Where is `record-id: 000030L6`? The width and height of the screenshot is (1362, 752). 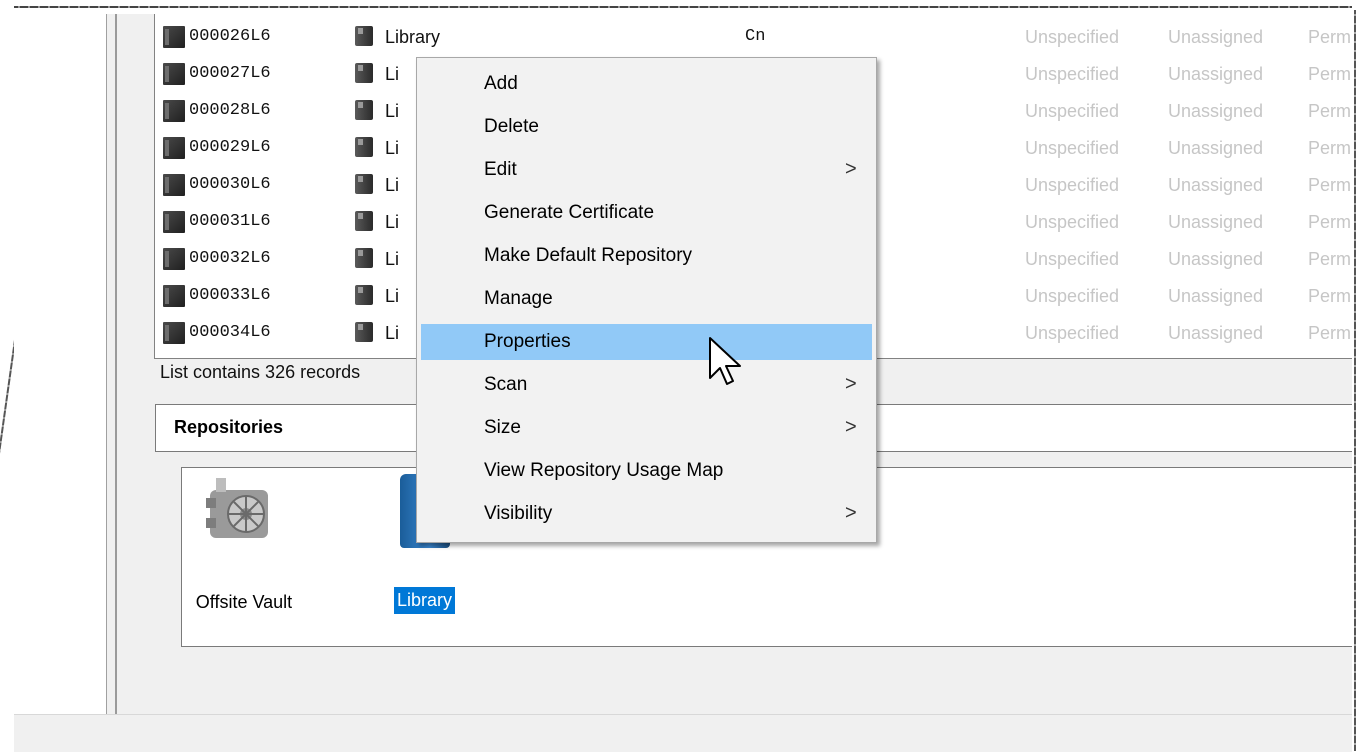
record-id: 000030L6 is located at coordinates (230, 184).